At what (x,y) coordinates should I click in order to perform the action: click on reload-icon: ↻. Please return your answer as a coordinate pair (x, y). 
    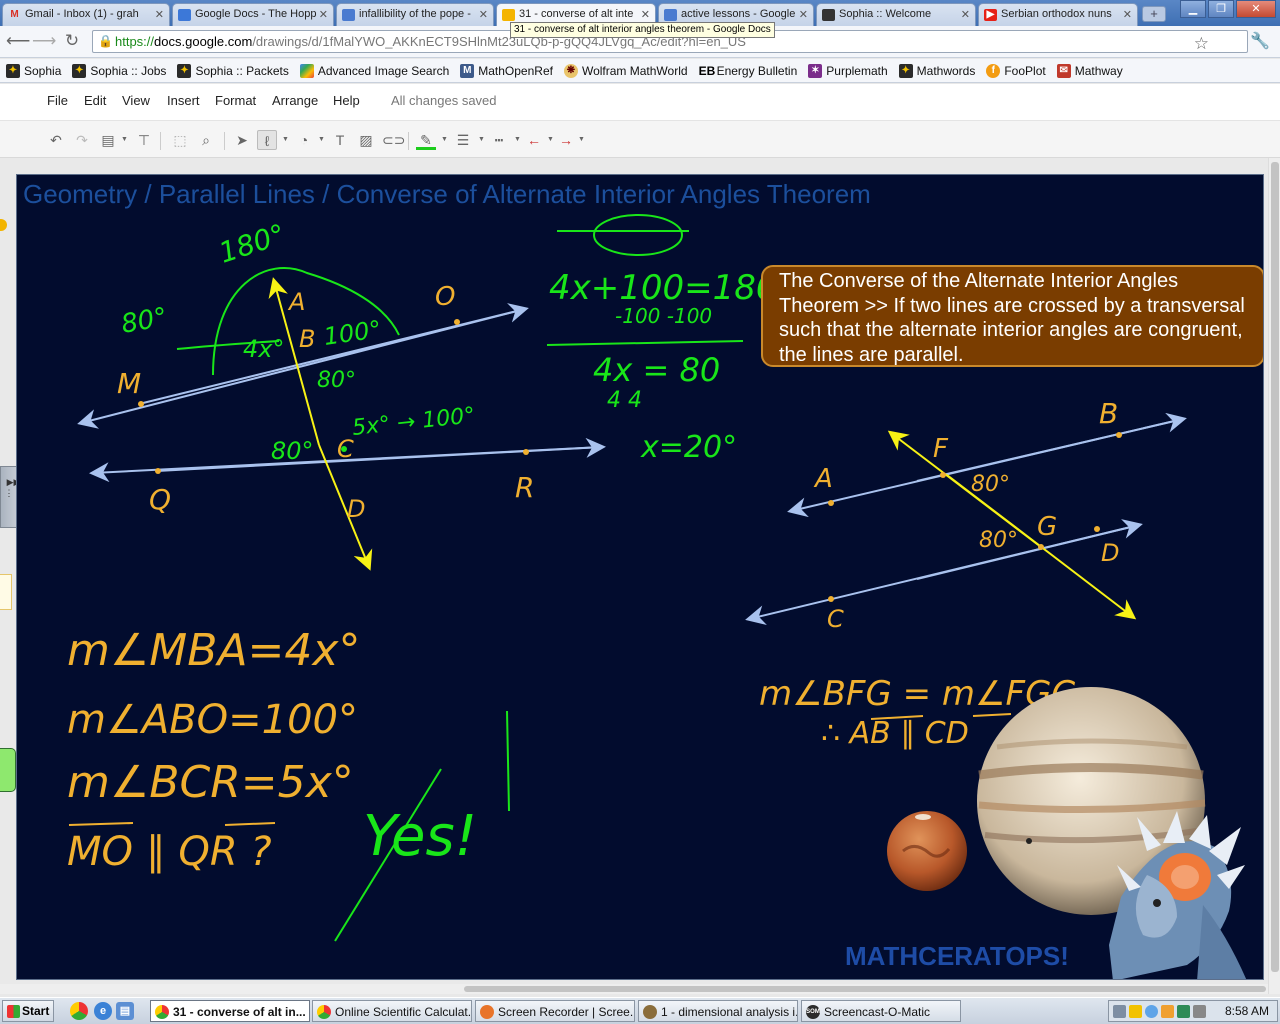
    Looking at the image, I should click on (72, 41).